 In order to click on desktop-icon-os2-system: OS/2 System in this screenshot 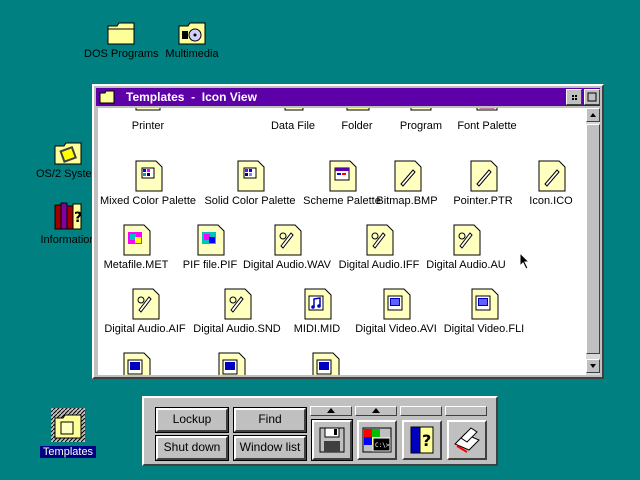, I will do `click(68, 160)`.